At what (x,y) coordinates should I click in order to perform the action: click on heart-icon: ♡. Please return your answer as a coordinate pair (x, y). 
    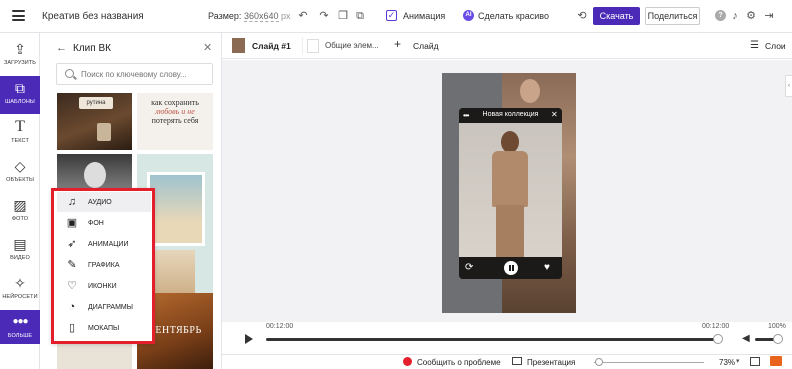
    Looking at the image, I should click on (72, 286).